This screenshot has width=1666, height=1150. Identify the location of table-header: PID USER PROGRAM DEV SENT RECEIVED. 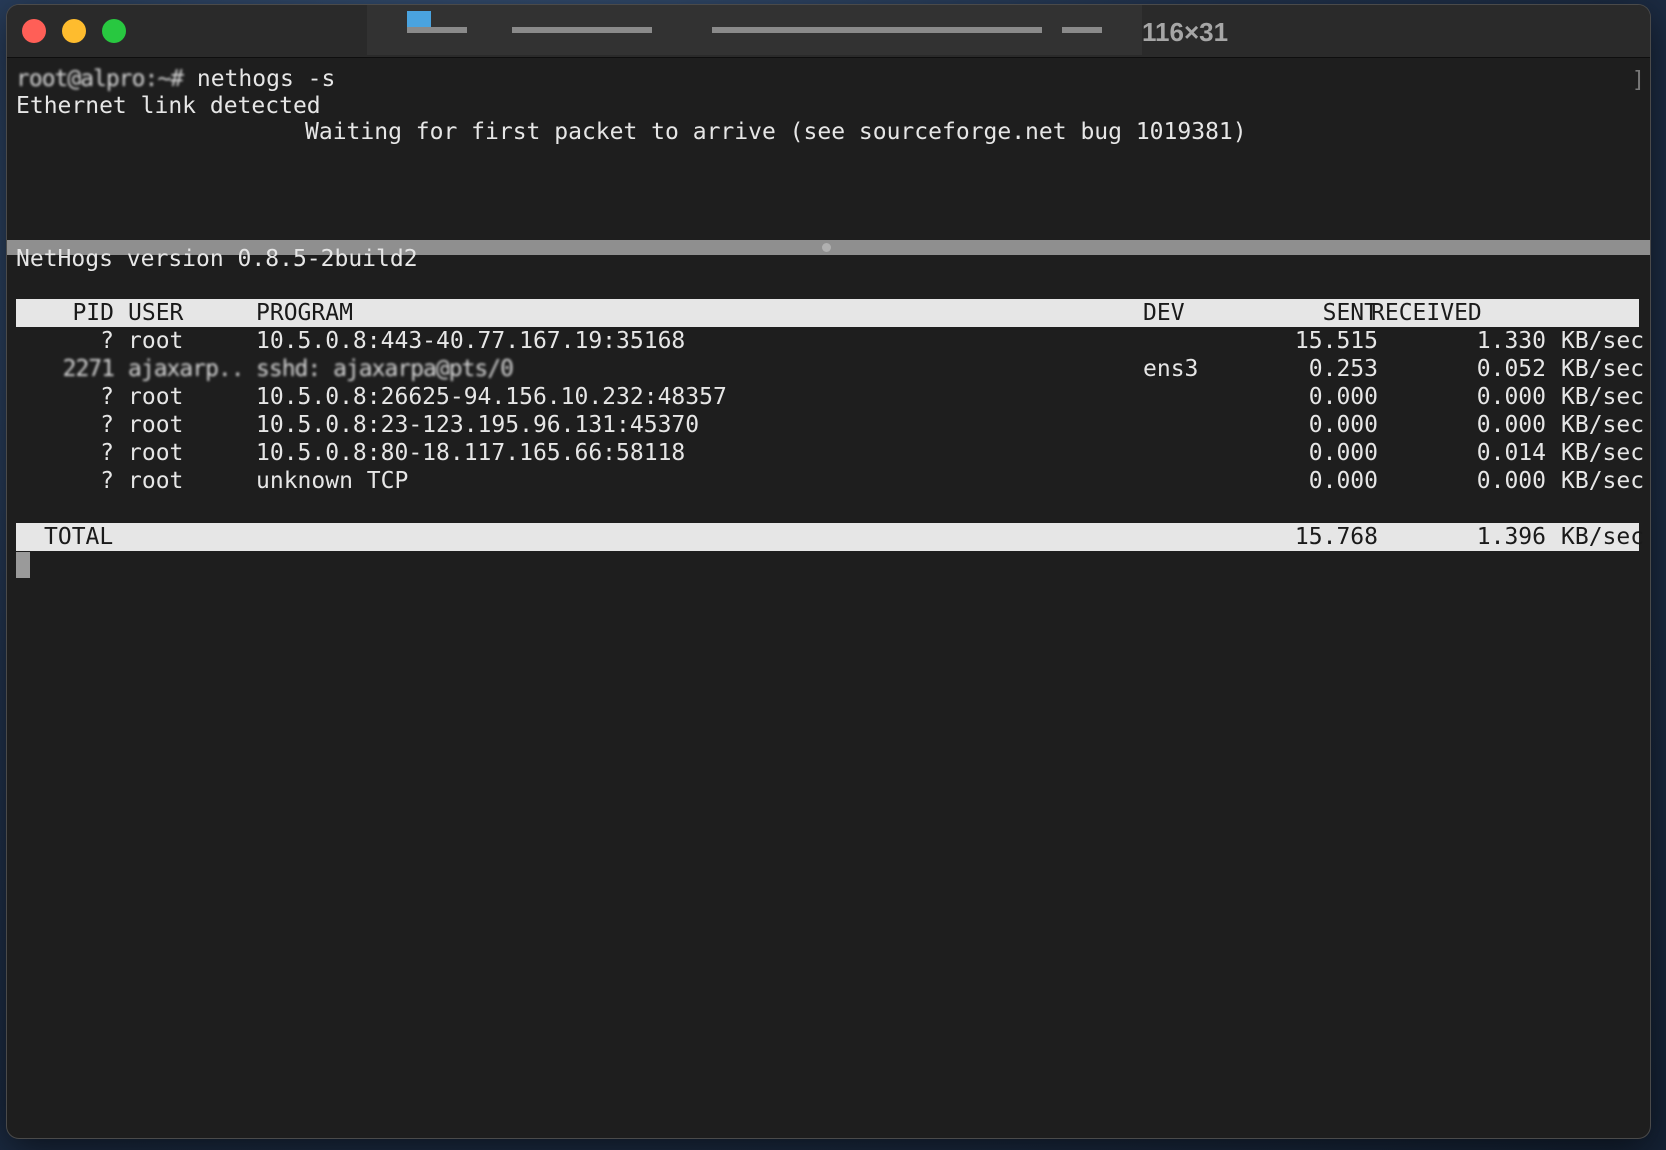
(827, 313).